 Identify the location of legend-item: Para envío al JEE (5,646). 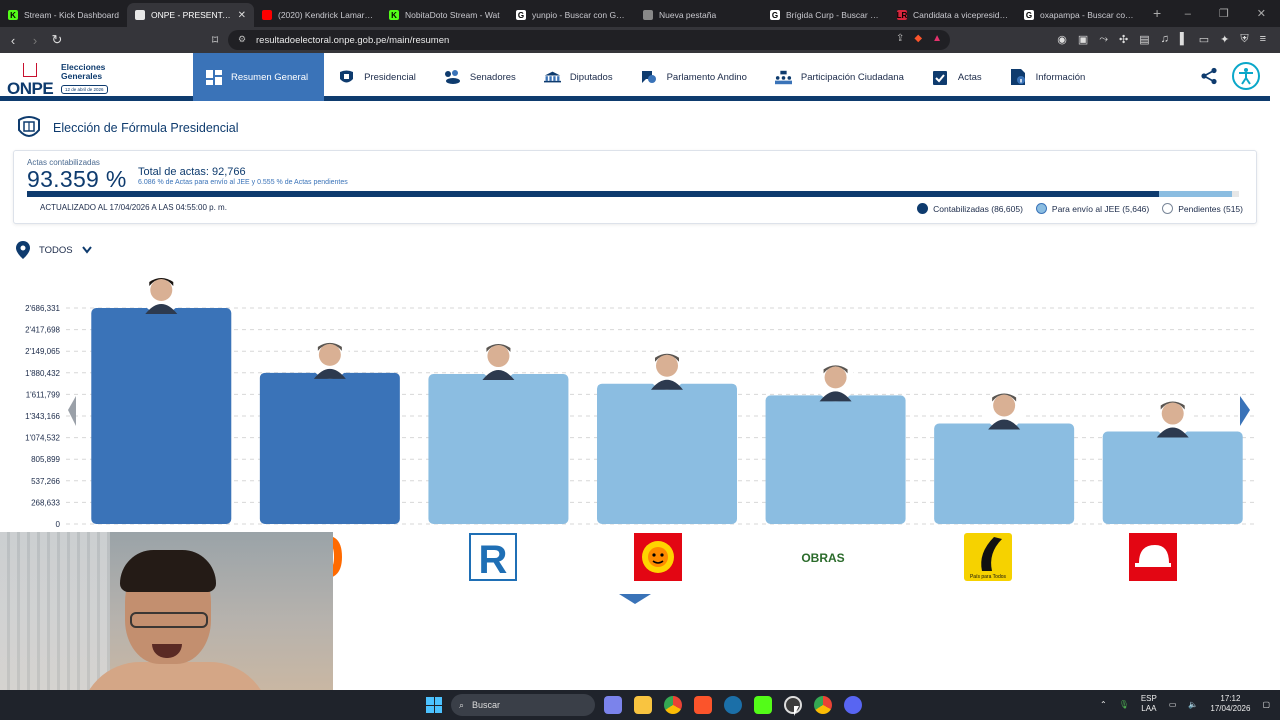
(1092, 208).